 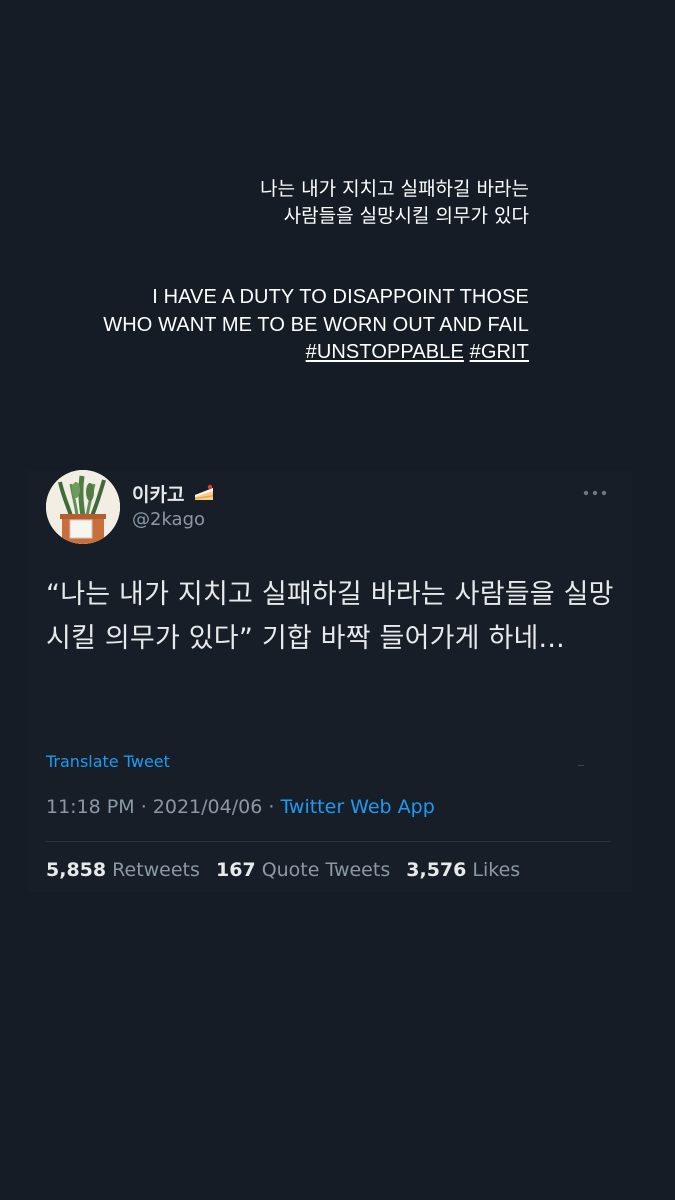 I want to click on story-caption-korean: 나는 내가 지치고 실패하길 바라는 사람들을 실망시킬 의무가 있다, so click(x=394, y=203).